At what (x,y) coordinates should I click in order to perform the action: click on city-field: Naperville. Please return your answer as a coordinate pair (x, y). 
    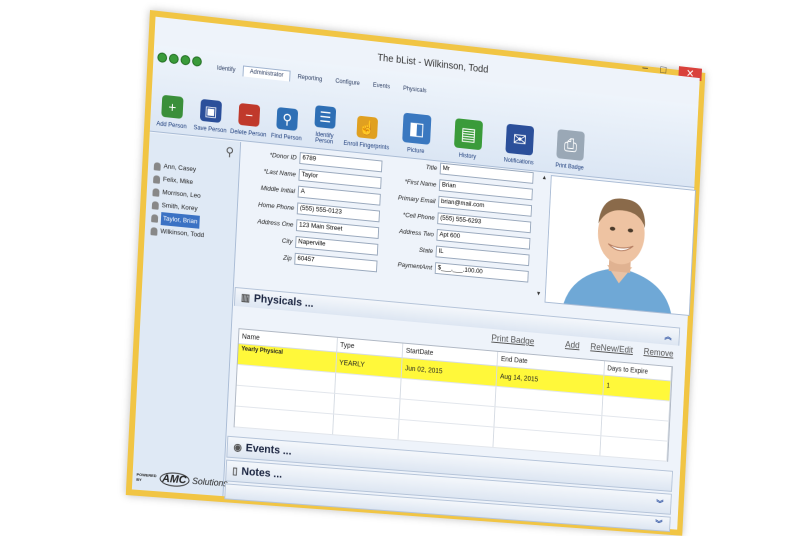
    Looking at the image, I should click on (337, 245).